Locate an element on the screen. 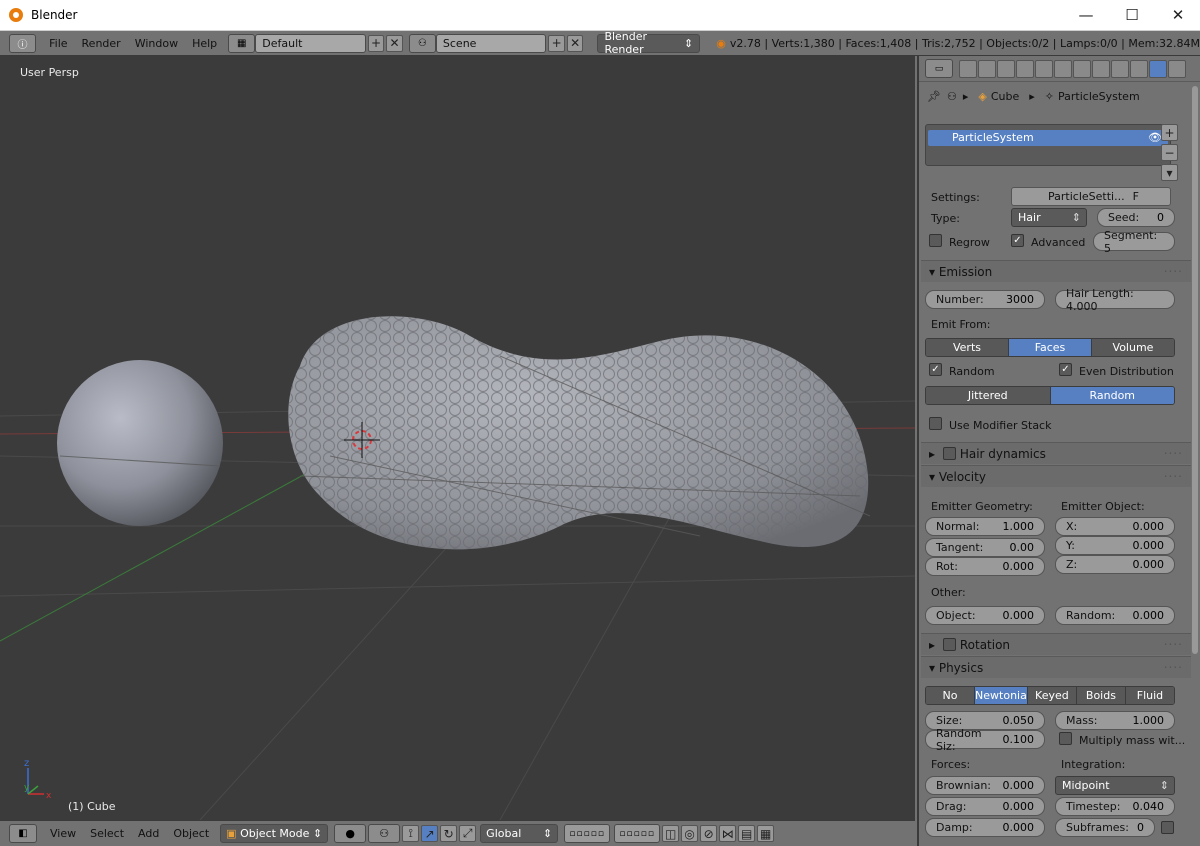 This screenshot has height=846, width=1200. tab-physics-icon is located at coordinates (1177, 68).